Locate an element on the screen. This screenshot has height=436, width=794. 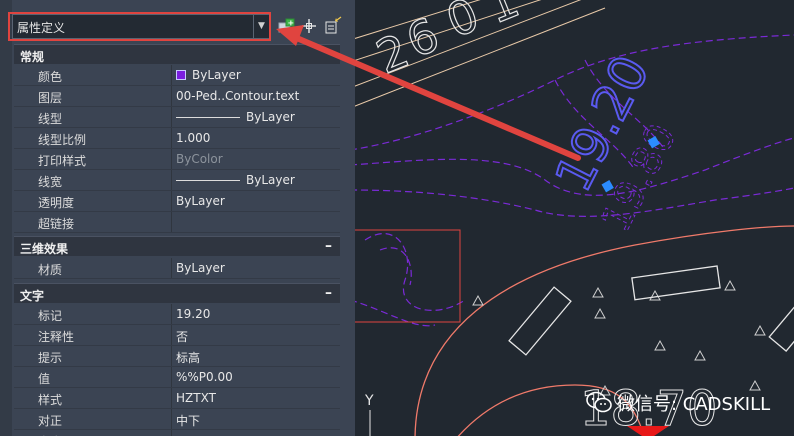
property-row-plot-style: 打印样式 ByColor is located at coordinates (177, 159).